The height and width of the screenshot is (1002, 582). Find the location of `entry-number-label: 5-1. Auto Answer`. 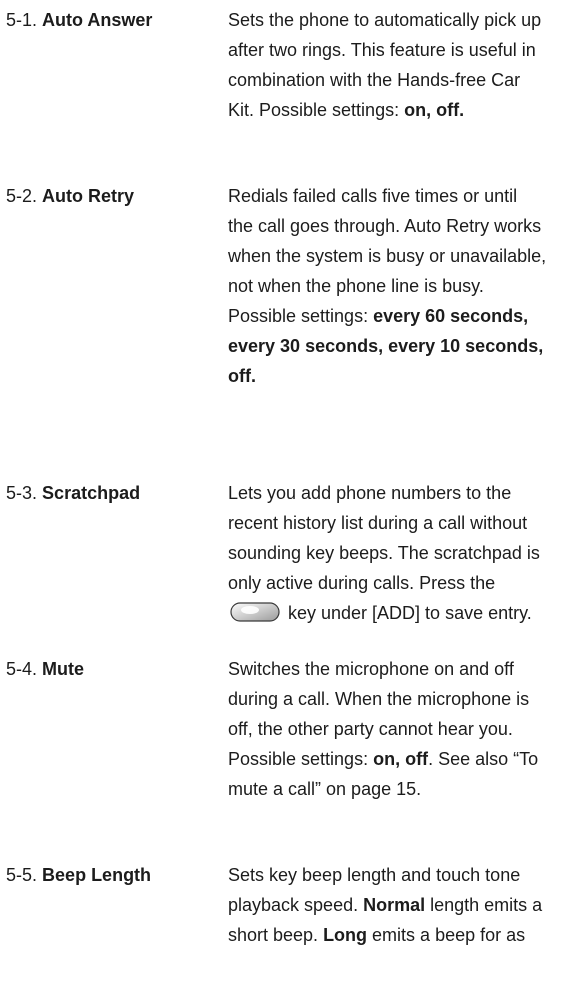

entry-number-label: 5-1. Auto Answer is located at coordinates (79, 20).